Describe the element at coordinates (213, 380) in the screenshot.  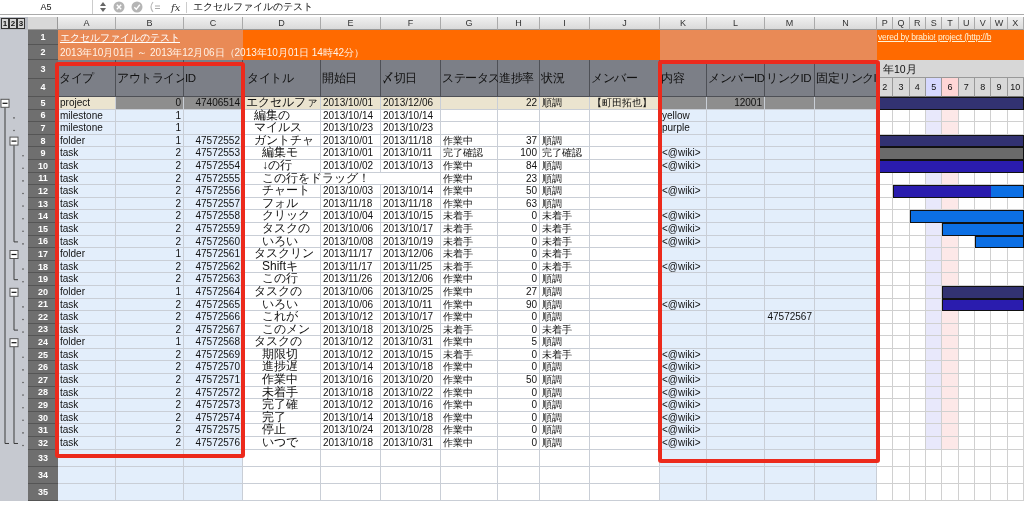
I see `table-cell: 47572571` at that location.